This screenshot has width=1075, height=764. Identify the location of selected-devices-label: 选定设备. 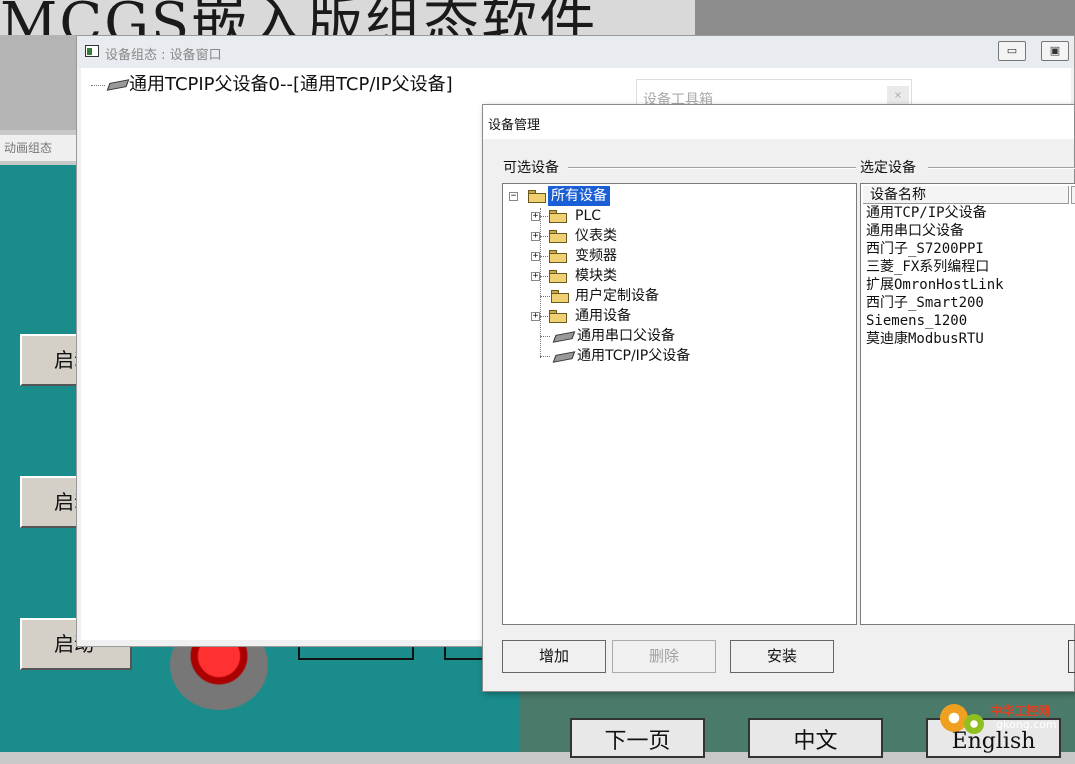
(888, 168).